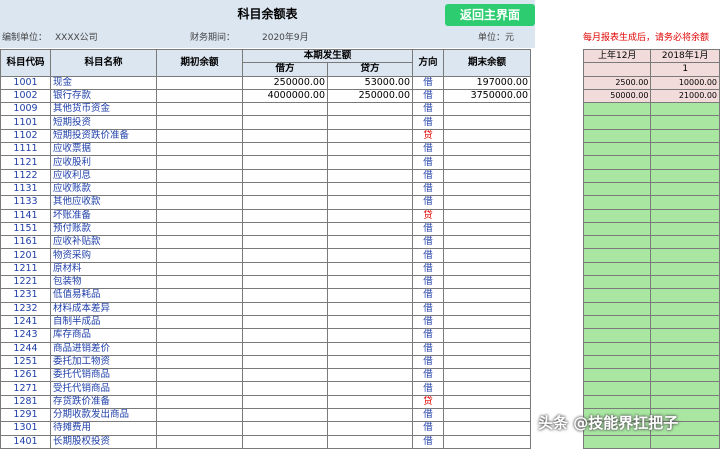 The width and height of the screenshot is (720, 449). Describe the element at coordinates (103, 215) in the screenshot. I see `account-name-cell: 坏账准备` at that location.